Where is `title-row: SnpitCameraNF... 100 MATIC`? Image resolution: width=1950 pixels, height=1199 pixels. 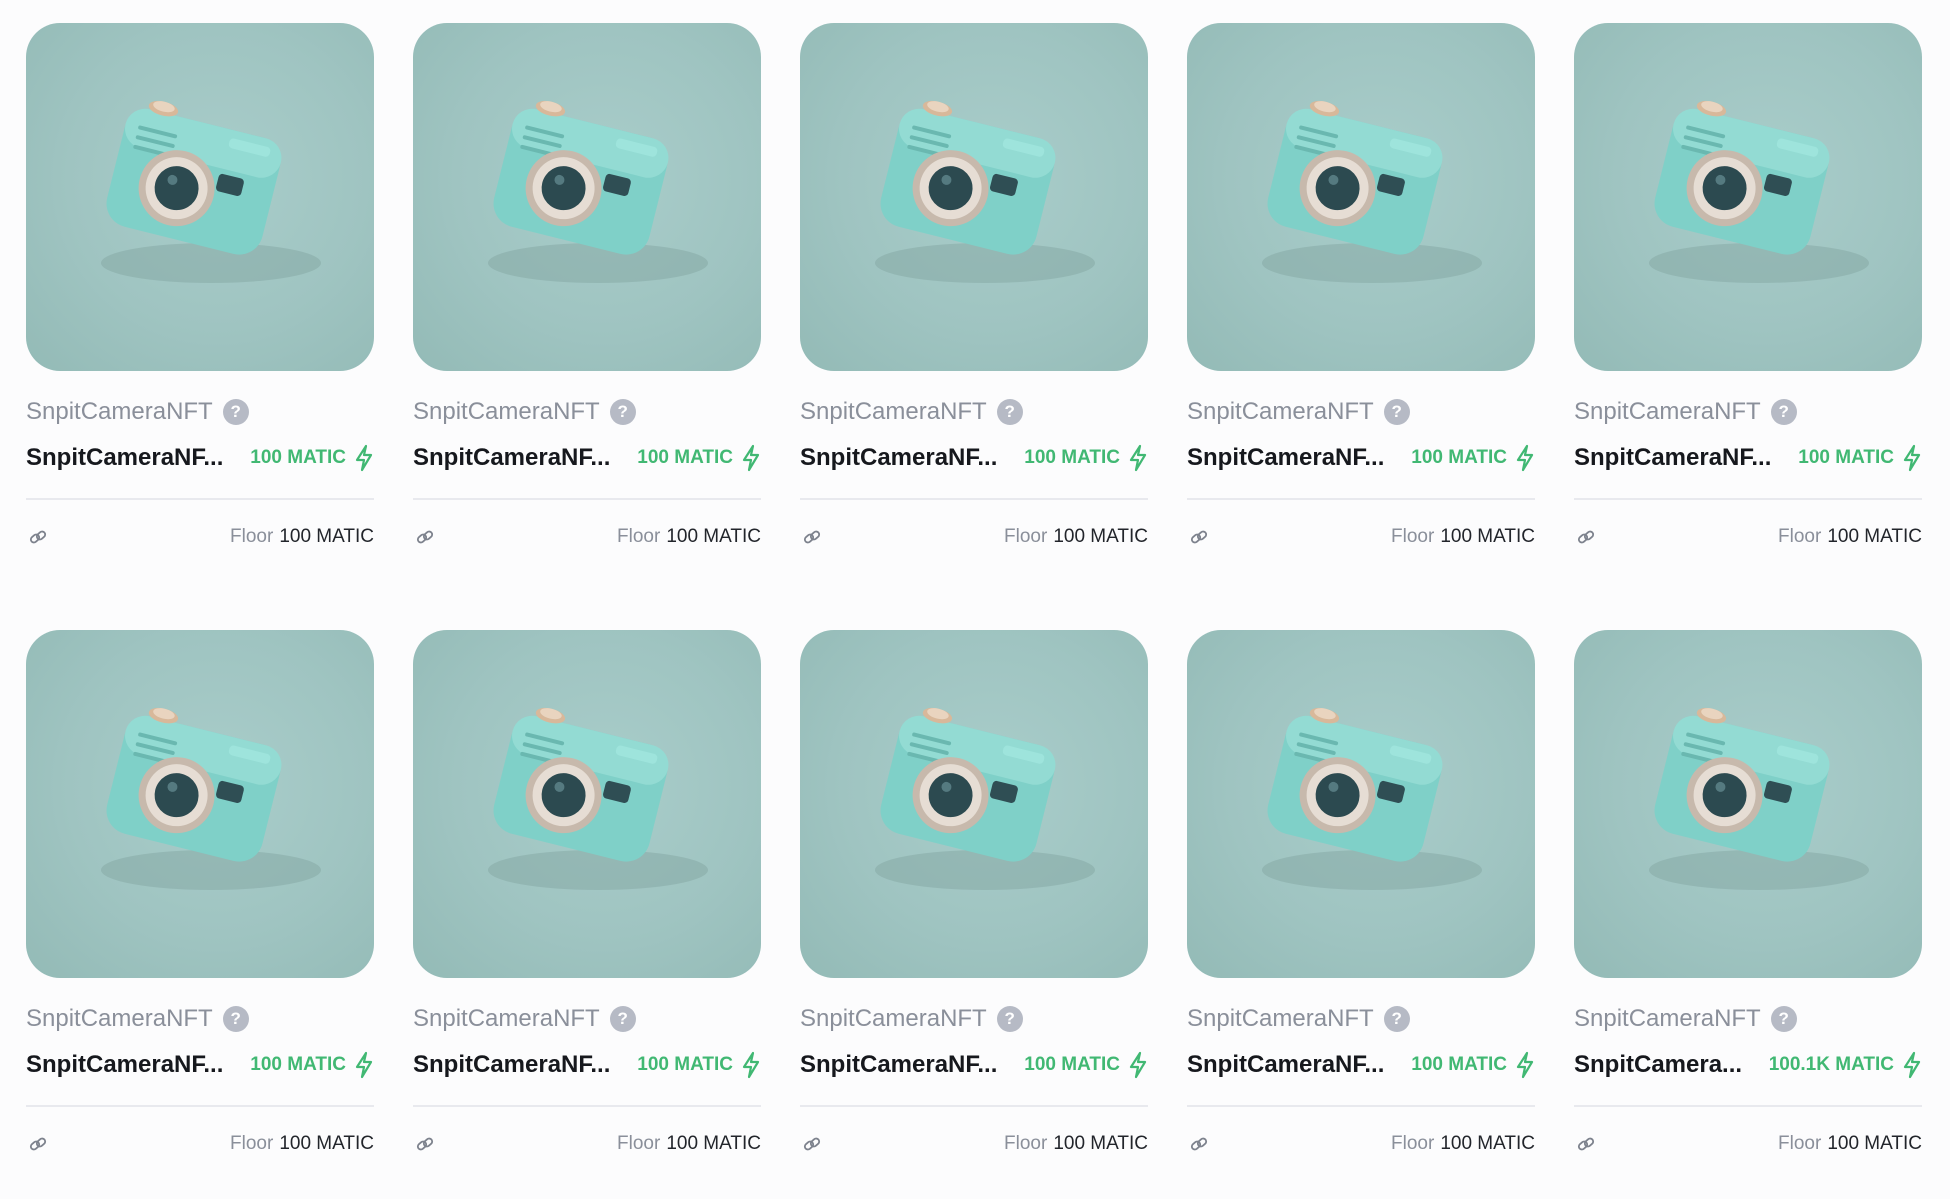
title-row: SnpitCameraNF... 100 MATIC is located at coordinates (974, 1065).